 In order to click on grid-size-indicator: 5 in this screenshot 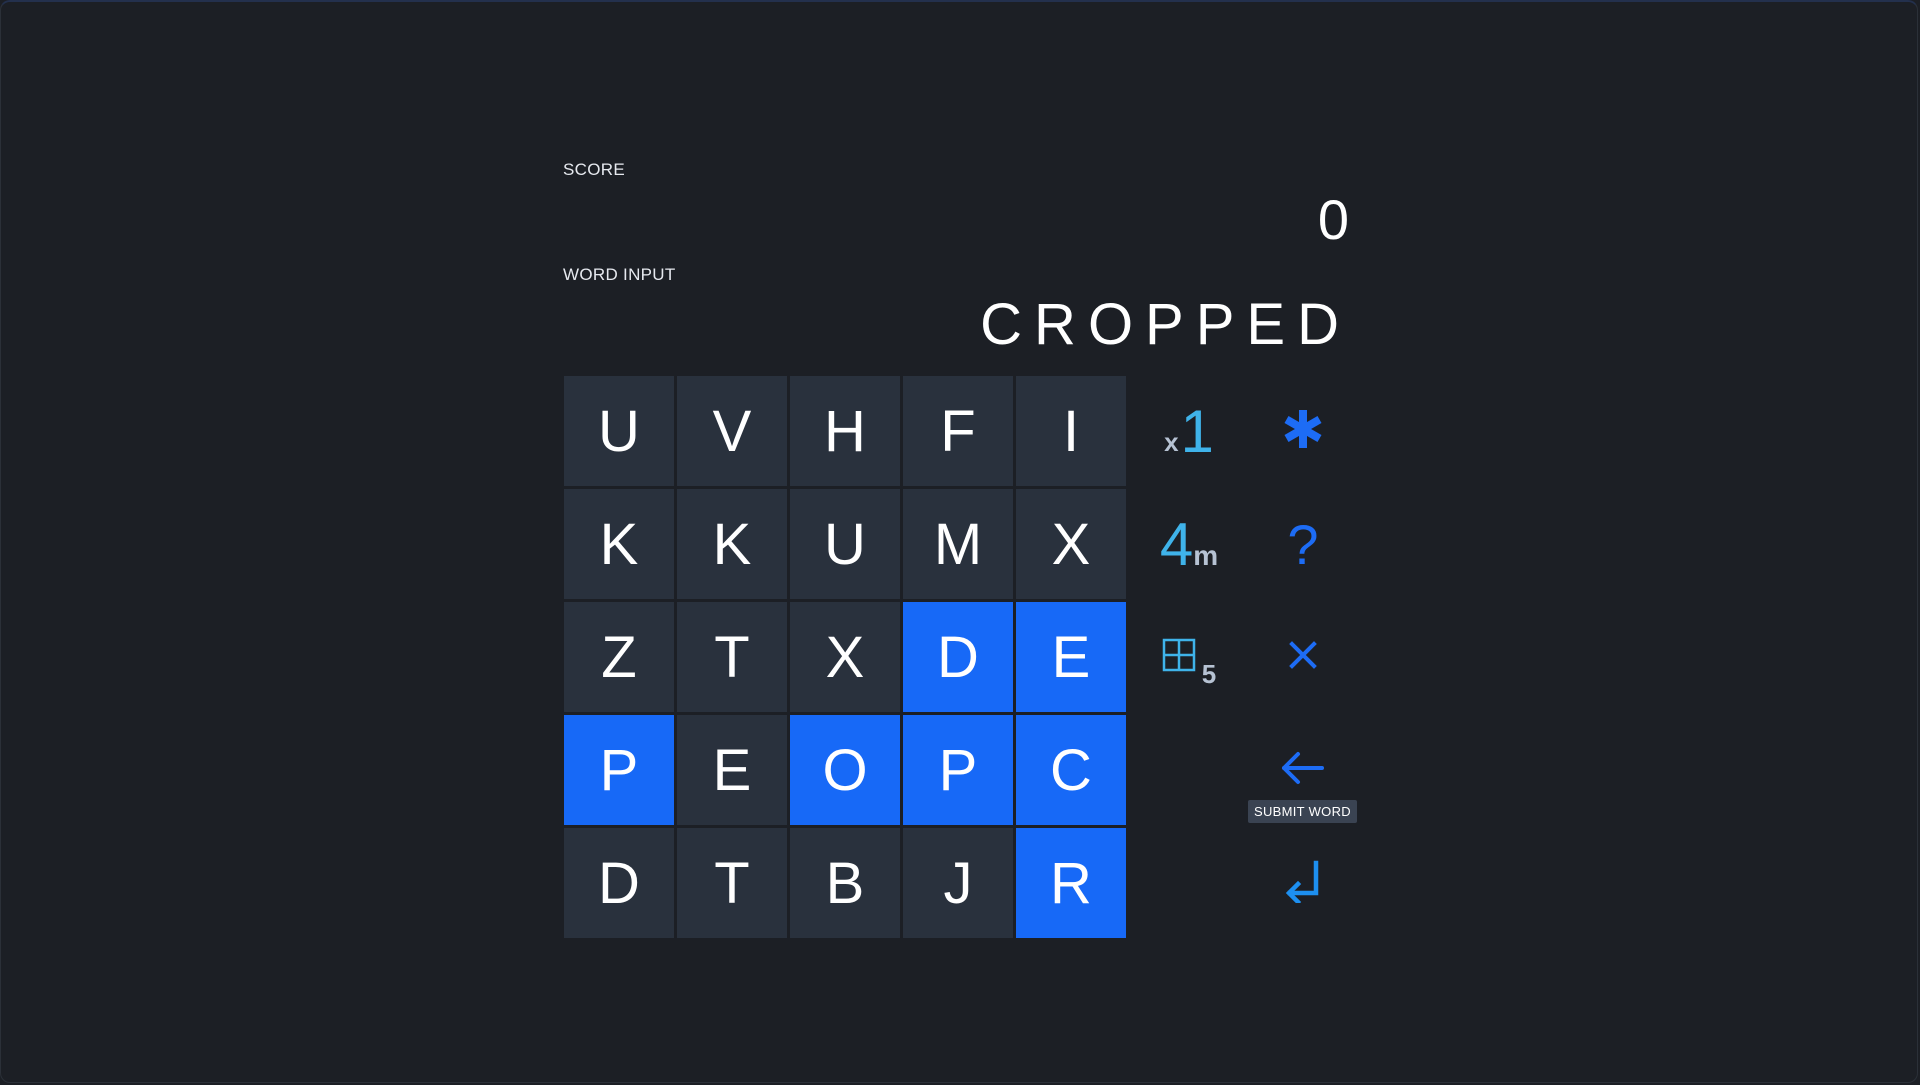, I will do `click(1189, 657)`.